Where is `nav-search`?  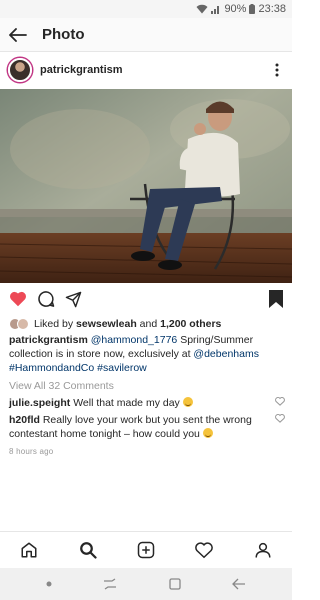 nav-search is located at coordinates (88, 550).